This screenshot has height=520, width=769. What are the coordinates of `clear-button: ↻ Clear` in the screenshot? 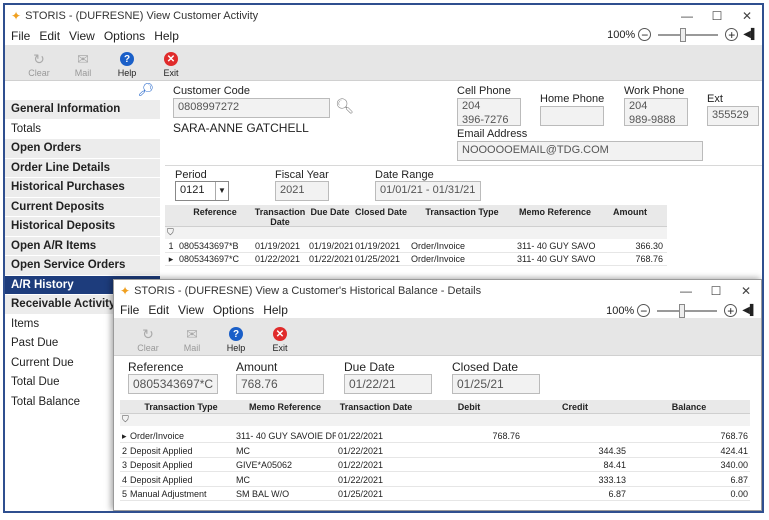 It's located at (39, 64).